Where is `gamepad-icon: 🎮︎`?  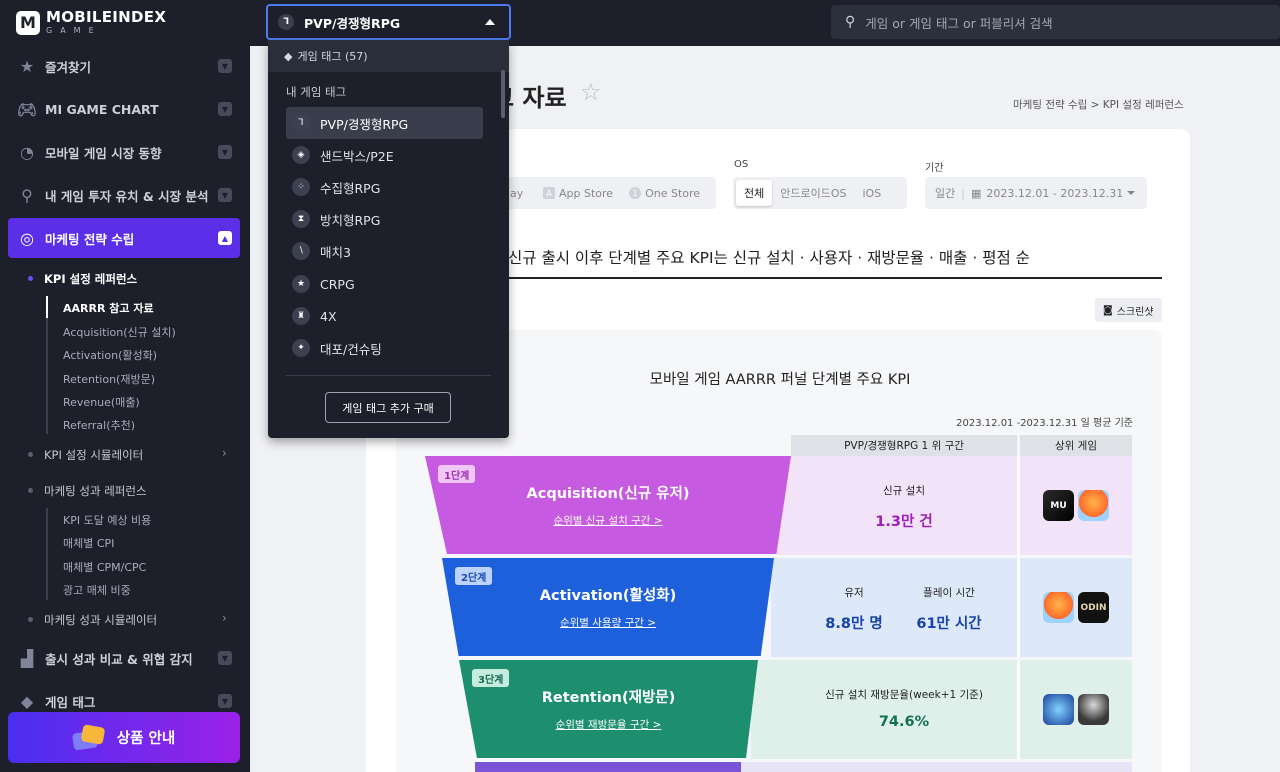
gamepad-icon: 🎮︎ is located at coordinates (27, 109).